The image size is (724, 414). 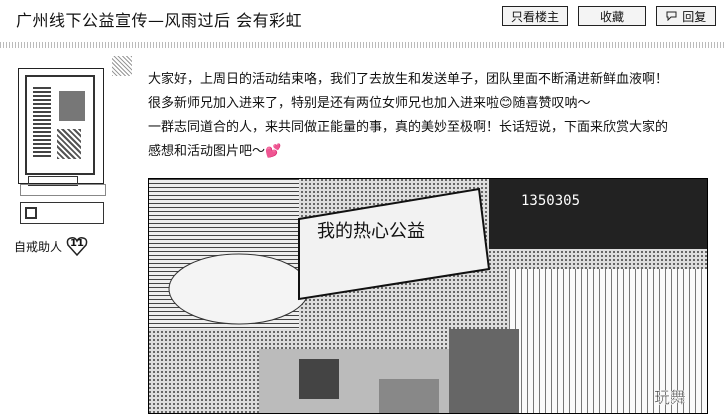 I want to click on medal-row: 自戒助人 11, so click(x=51, y=246).